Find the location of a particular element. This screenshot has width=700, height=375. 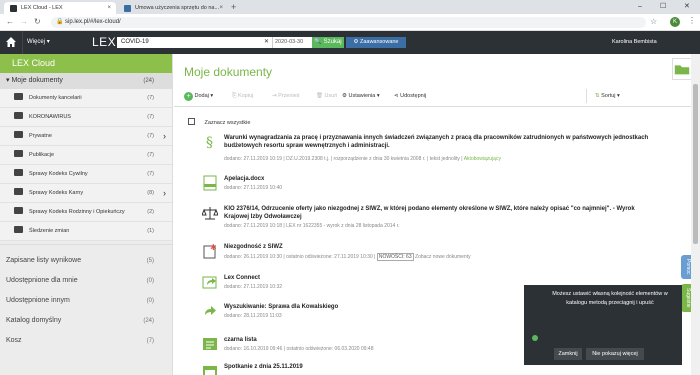

sidebar-section-item: Udostępnione dla mnie (0) is located at coordinates (86, 281).